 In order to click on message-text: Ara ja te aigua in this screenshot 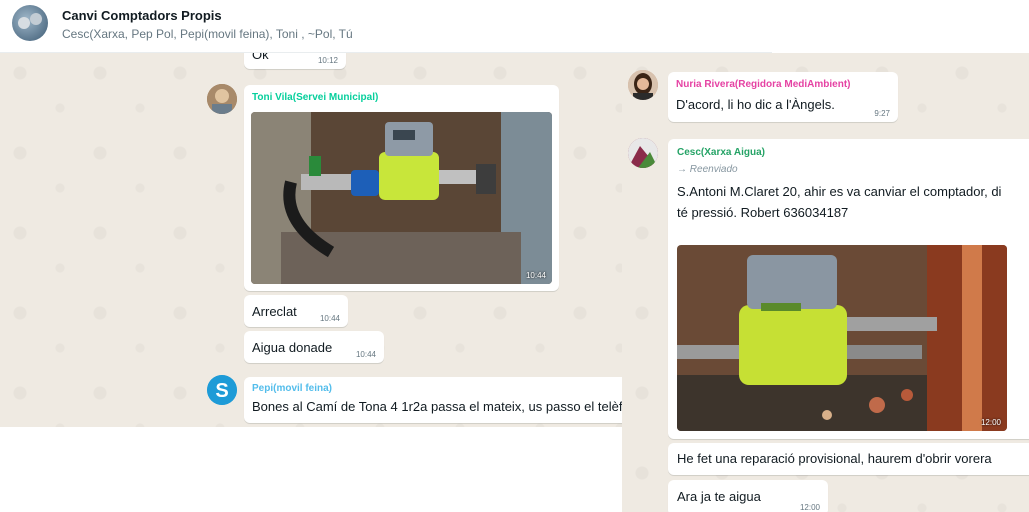, I will do `click(719, 496)`.